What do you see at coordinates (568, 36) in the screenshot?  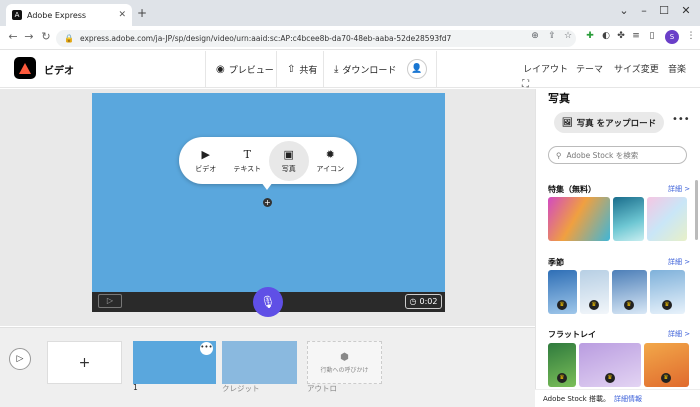 I see `bookmark-star-icon: ☆` at bounding box center [568, 36].